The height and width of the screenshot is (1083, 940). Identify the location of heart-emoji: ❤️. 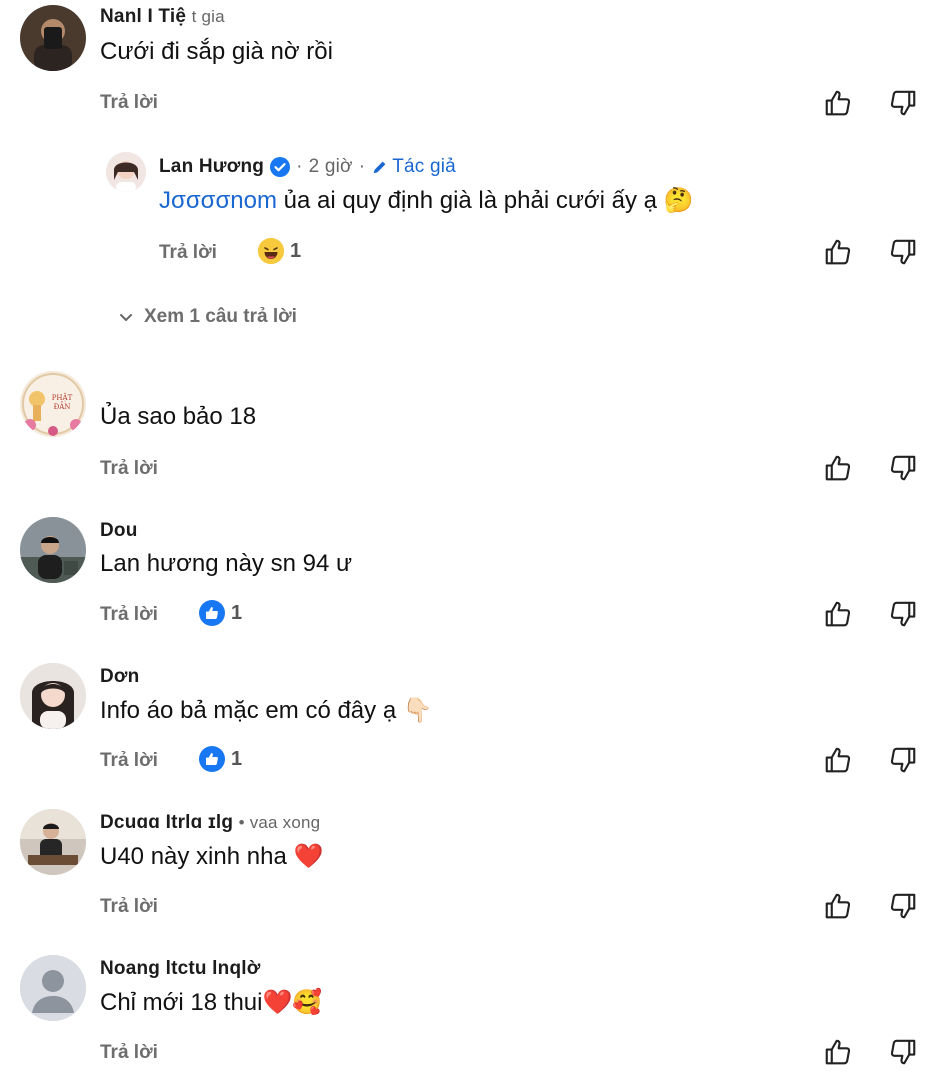
(308, 856).